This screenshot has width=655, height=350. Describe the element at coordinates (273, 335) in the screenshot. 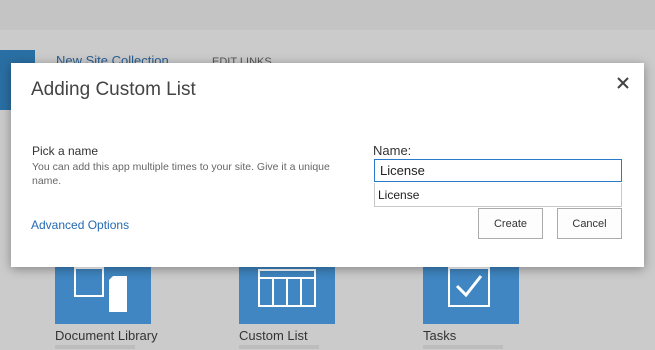

I see `app-label-custom-list: Custom List` at that location.